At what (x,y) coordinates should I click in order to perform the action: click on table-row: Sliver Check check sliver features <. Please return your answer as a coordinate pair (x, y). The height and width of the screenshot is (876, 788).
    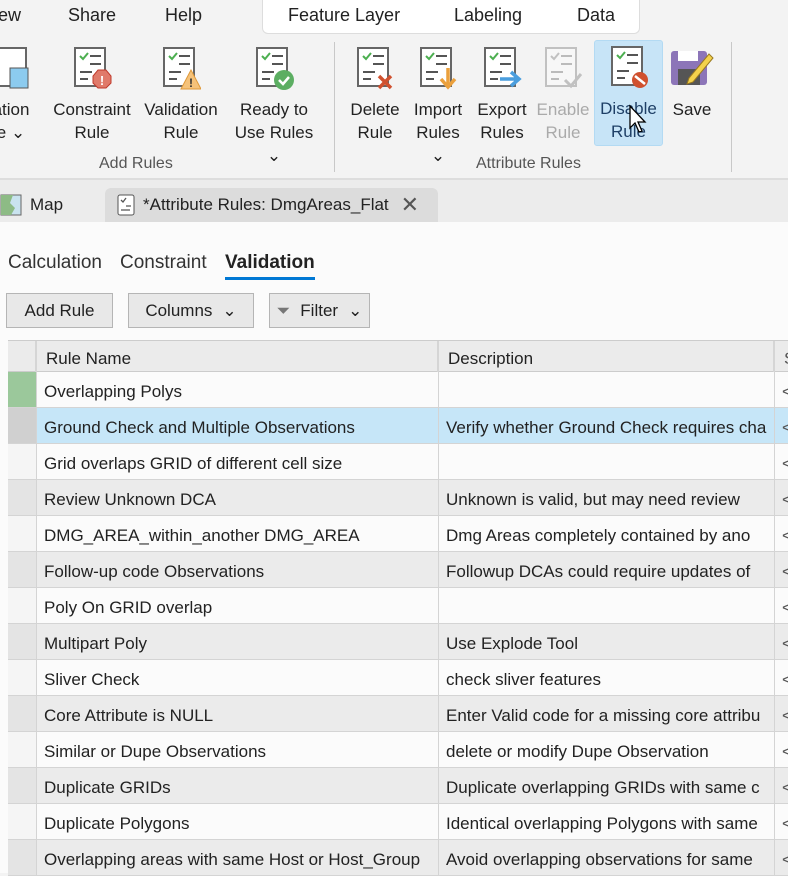
    Looking at the image, I should click on (398, 678).